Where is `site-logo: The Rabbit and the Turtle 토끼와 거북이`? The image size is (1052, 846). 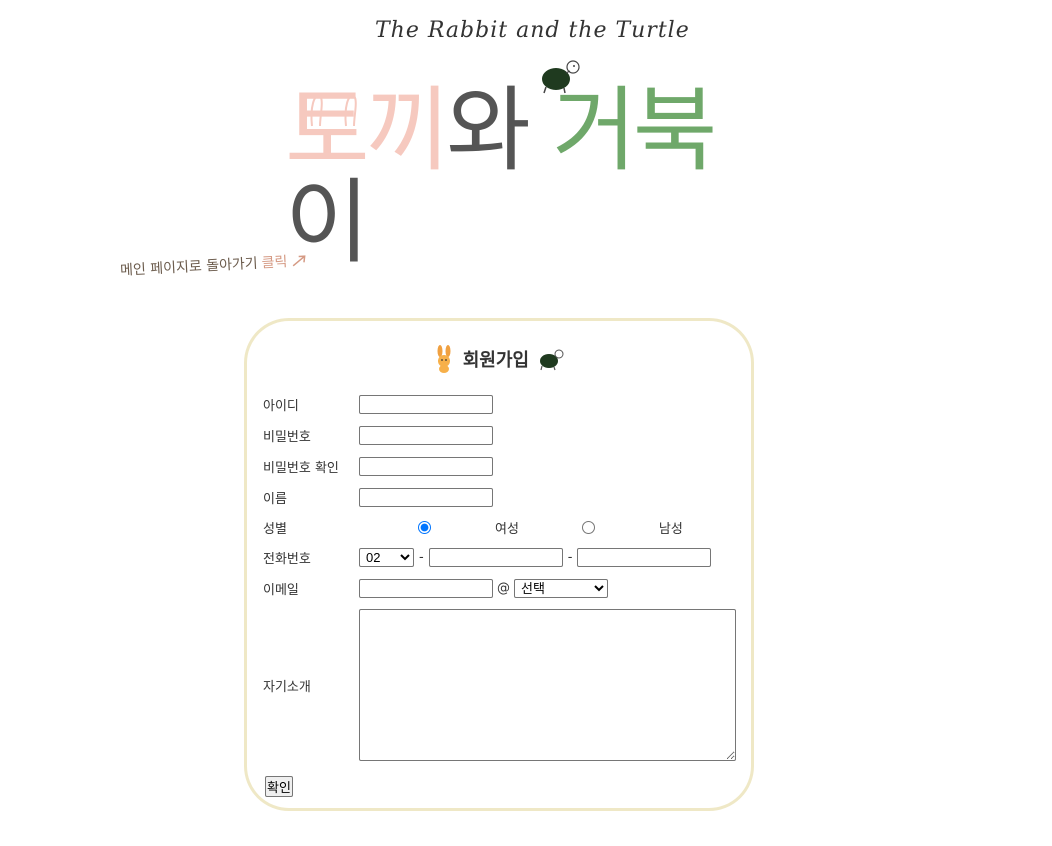
site-logo: The Rabbit and the Turtle 토끼와 거북이 is located at coordinates (500, 139).